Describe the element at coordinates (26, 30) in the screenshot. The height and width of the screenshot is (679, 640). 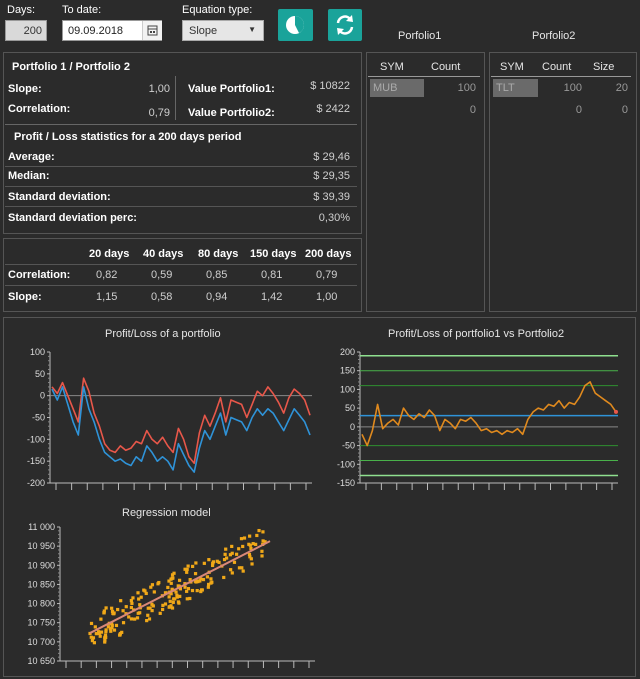
I see `days-input: 200` at that location.